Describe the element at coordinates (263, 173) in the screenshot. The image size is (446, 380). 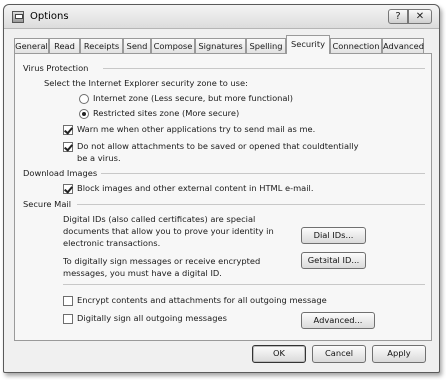
I see `download-divider` at that location.